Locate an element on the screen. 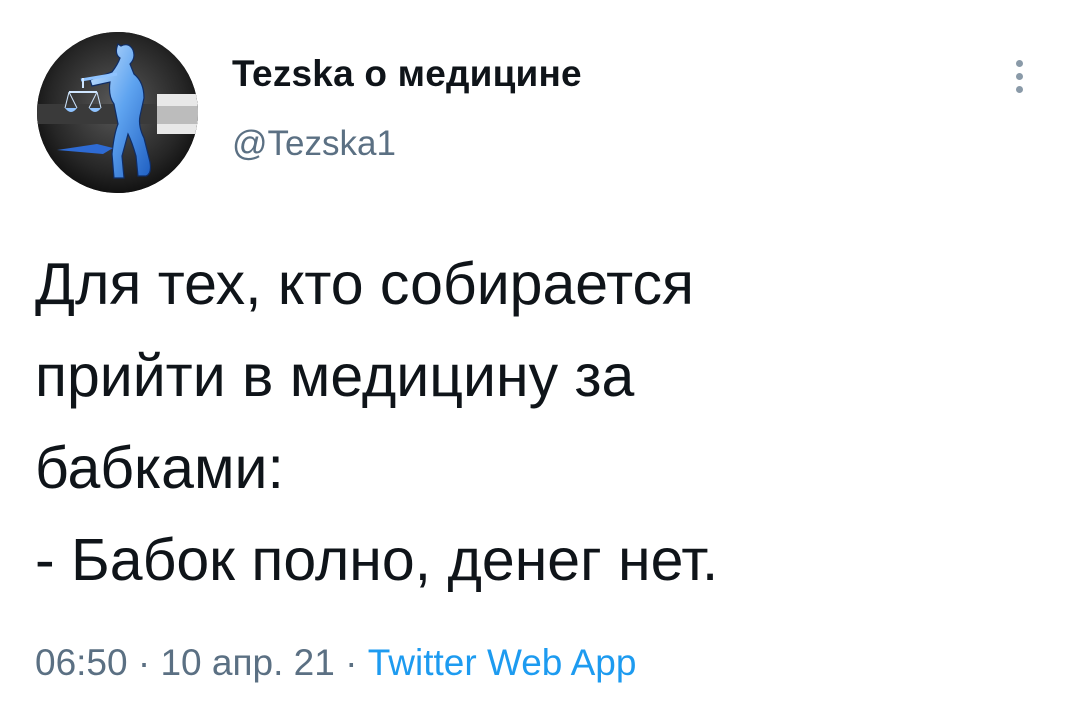 The image size is (1080, 719). tweet-text-line: - Бабок полно, денег нет. is located at coordinates (377, 560).